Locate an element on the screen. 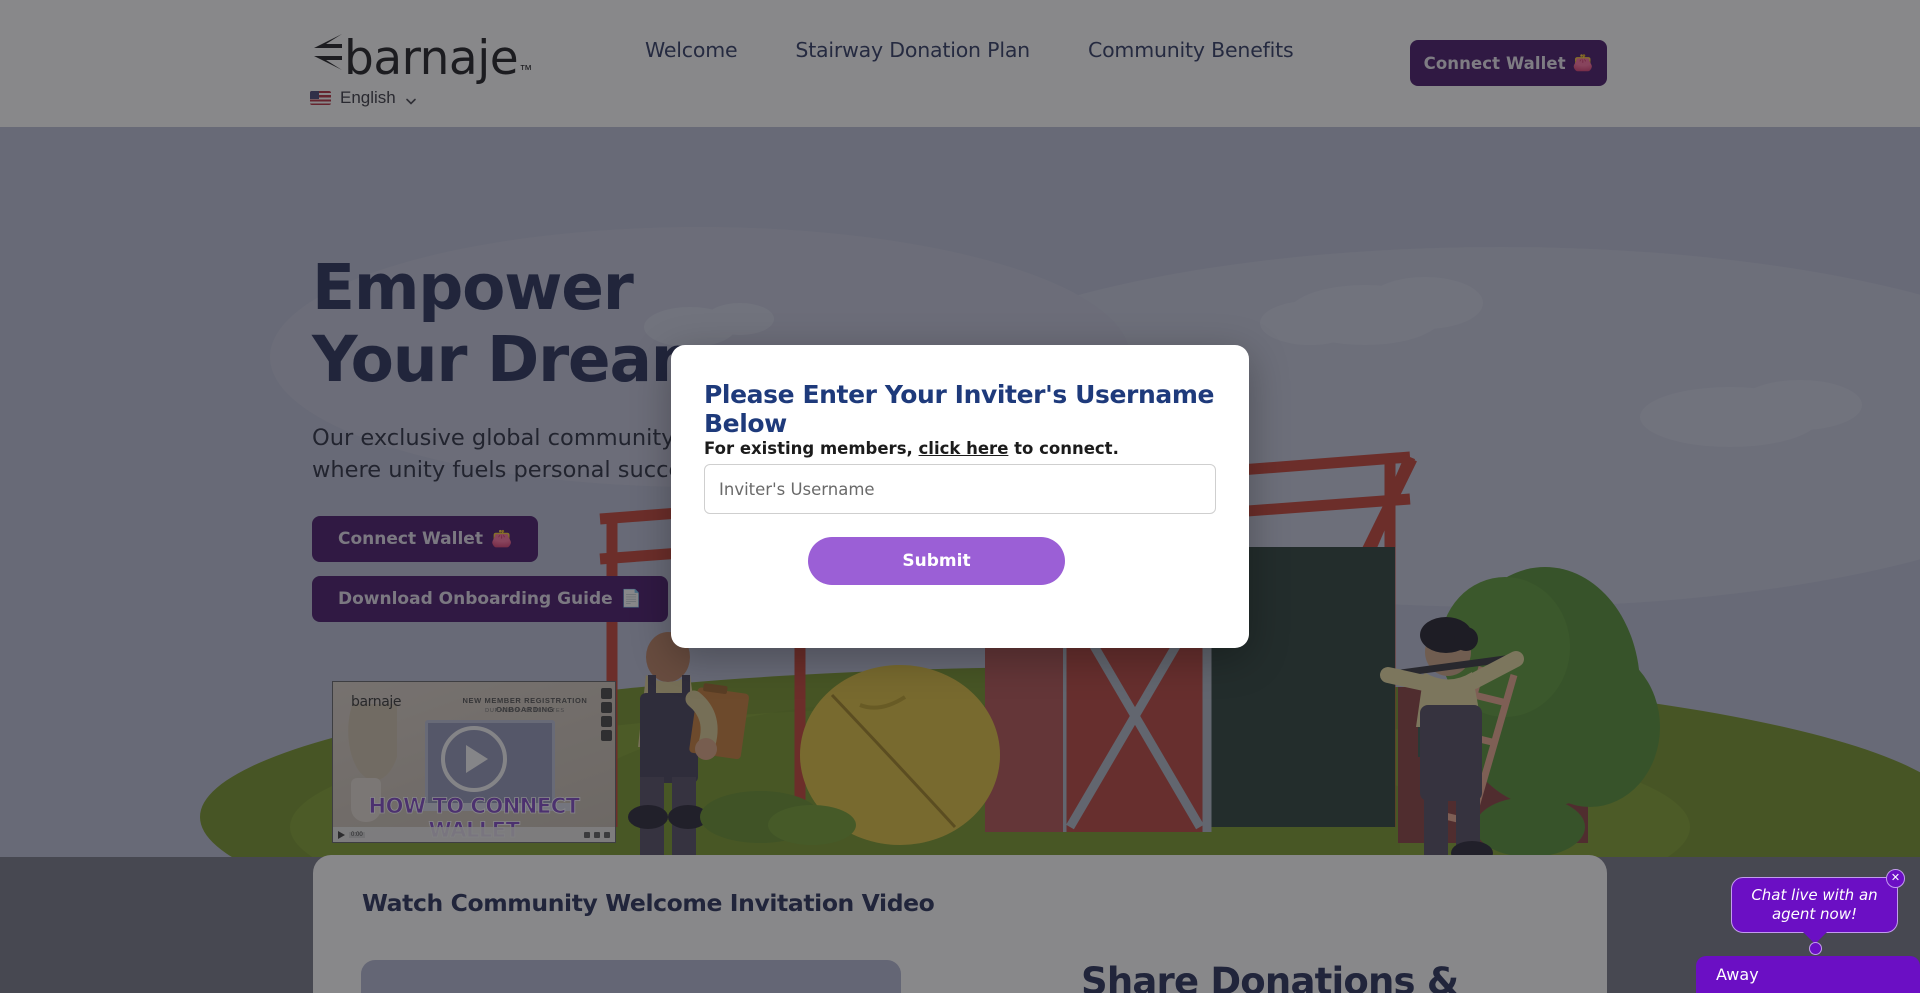 The image size is (1920, 993). close-icon: ✕ is located at coordinates (1895, 878).